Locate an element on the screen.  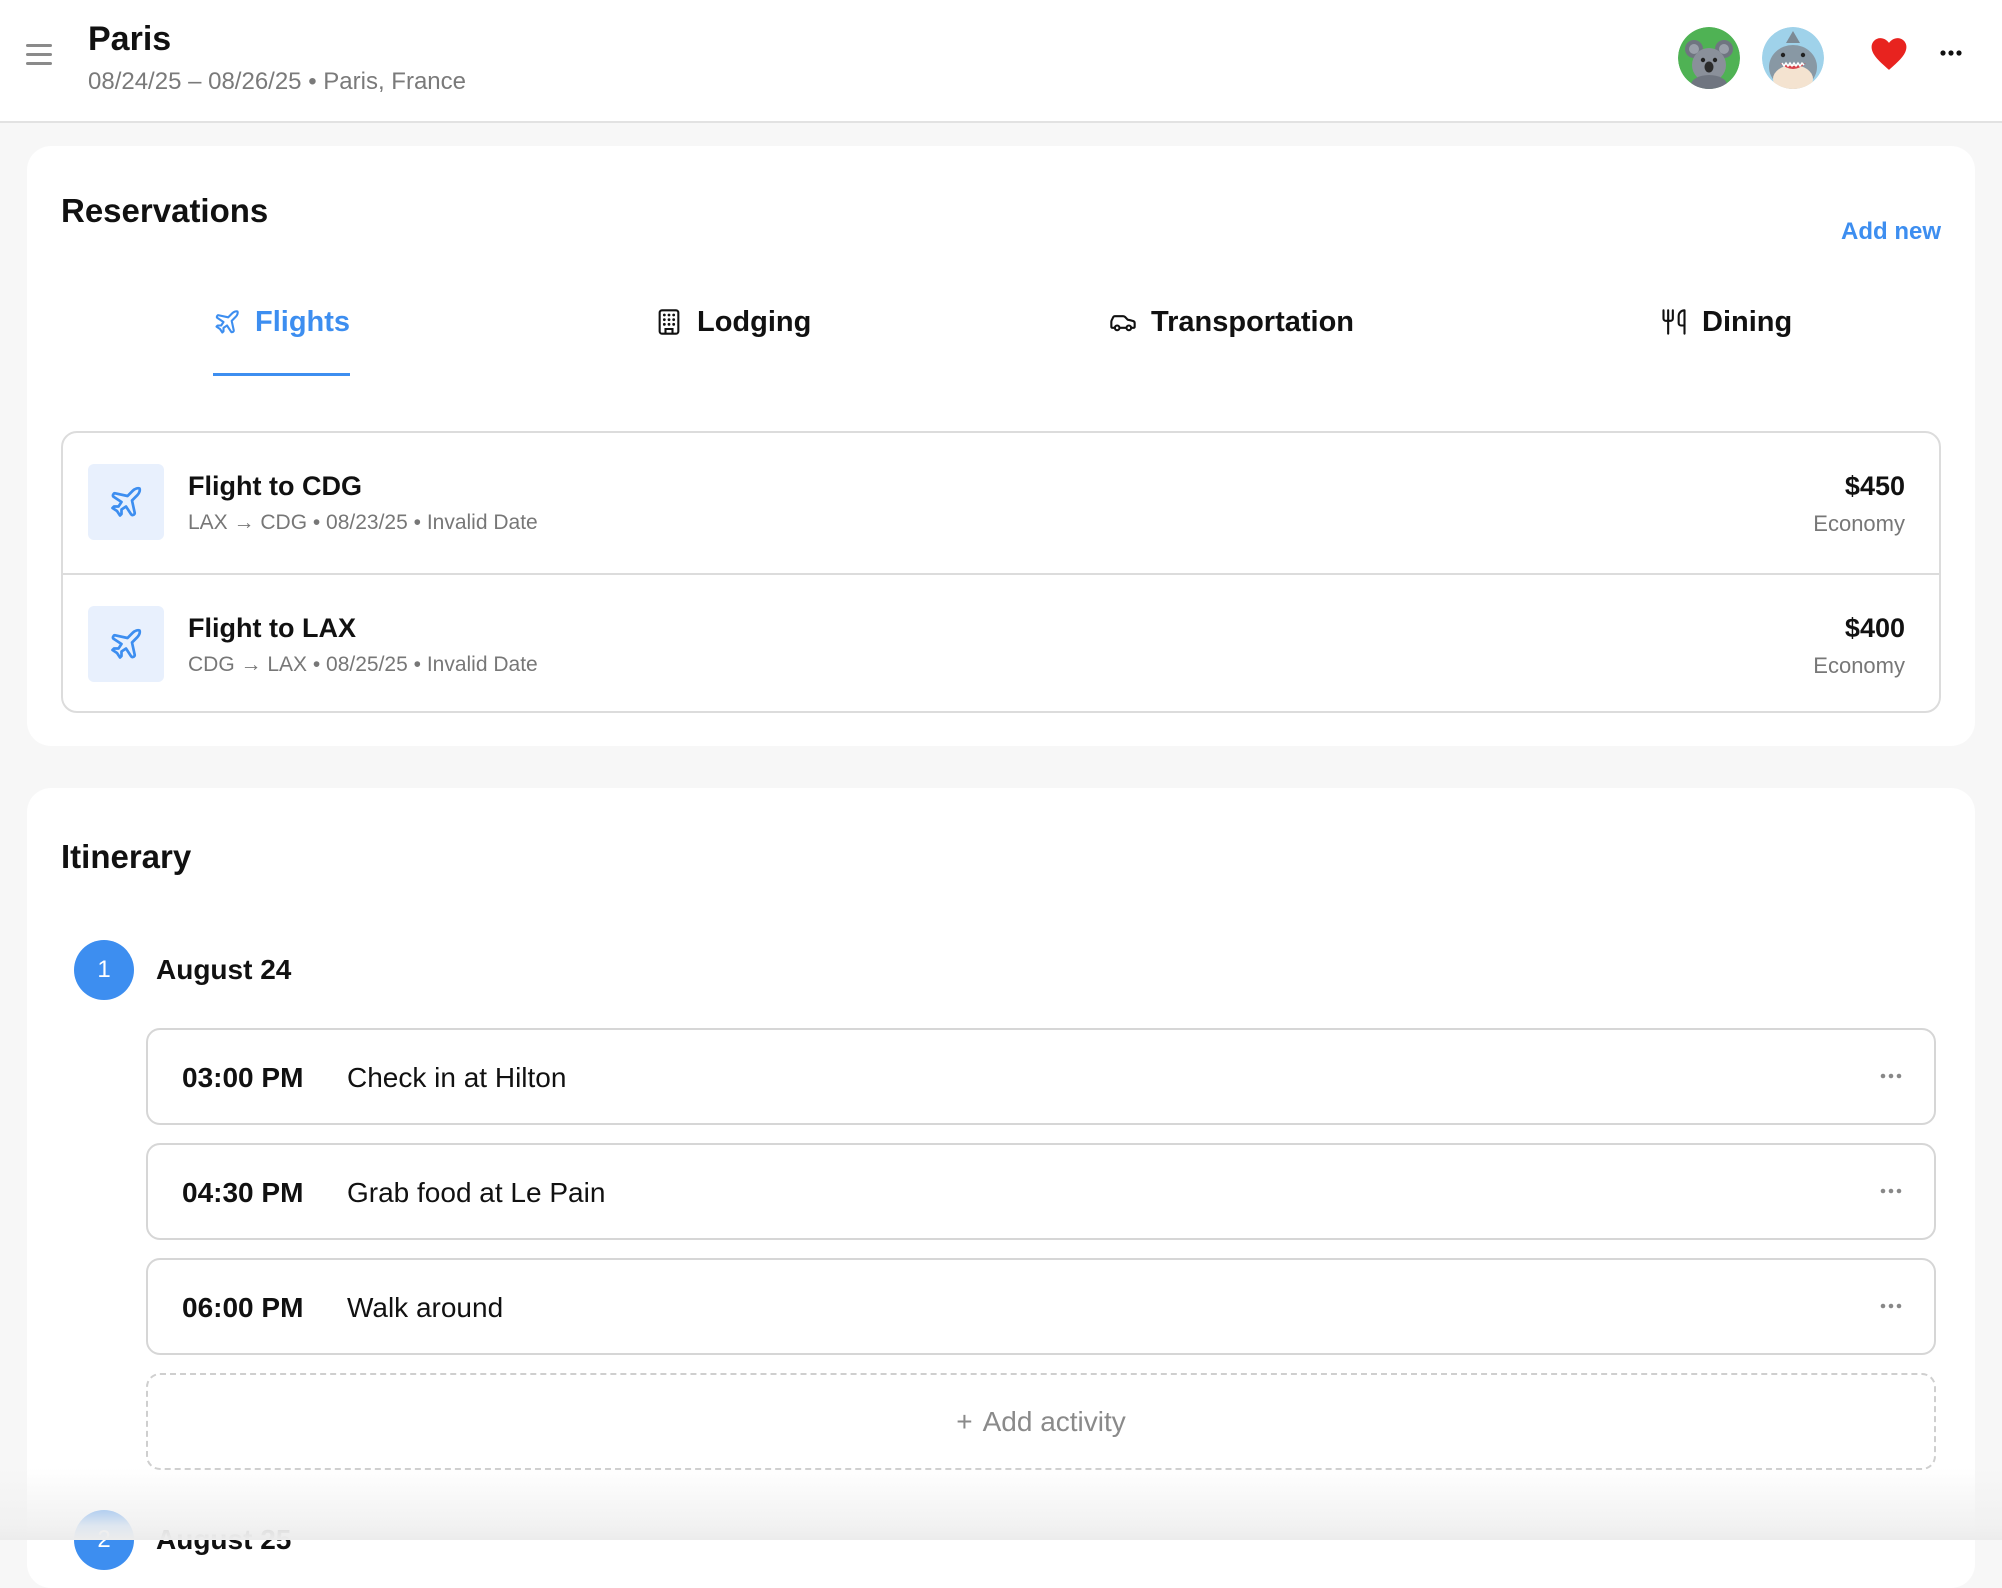
add-new-link: Add new is located at coordinates (1891, 232).